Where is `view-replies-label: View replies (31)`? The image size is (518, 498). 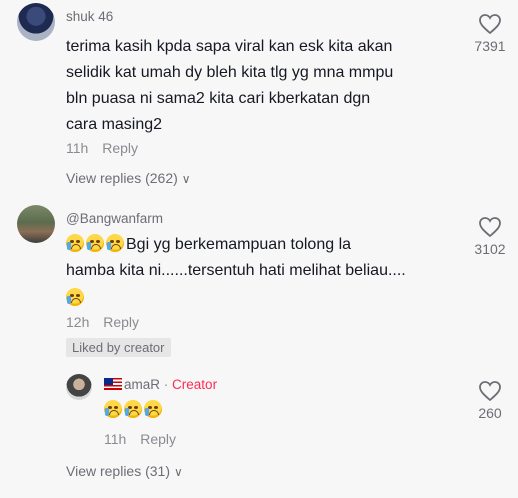 view-replies-label: View replies (31) is located at coordinates (118, 471).